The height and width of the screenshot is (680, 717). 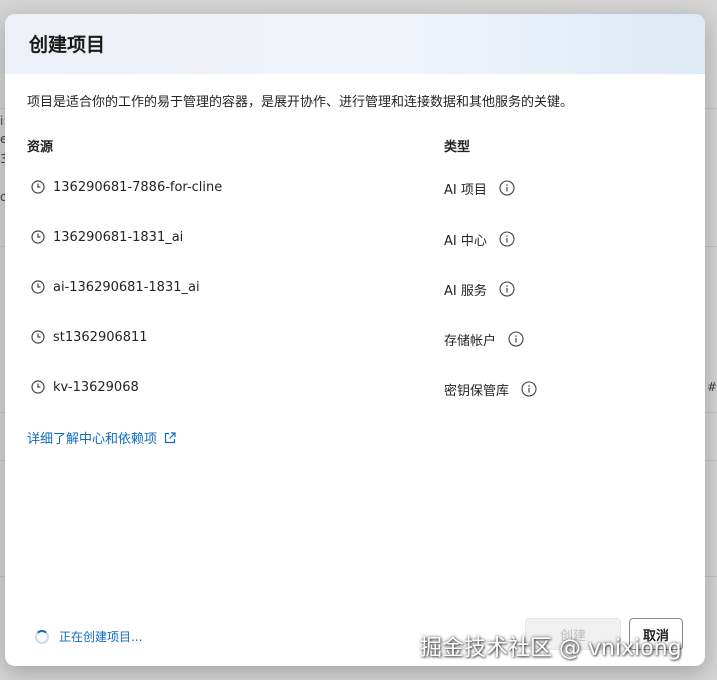 What do you see at coordinates (465, 291) in the screenshot?
I see `resource-type-label: AI 服务` at bounding box center [465, 291].